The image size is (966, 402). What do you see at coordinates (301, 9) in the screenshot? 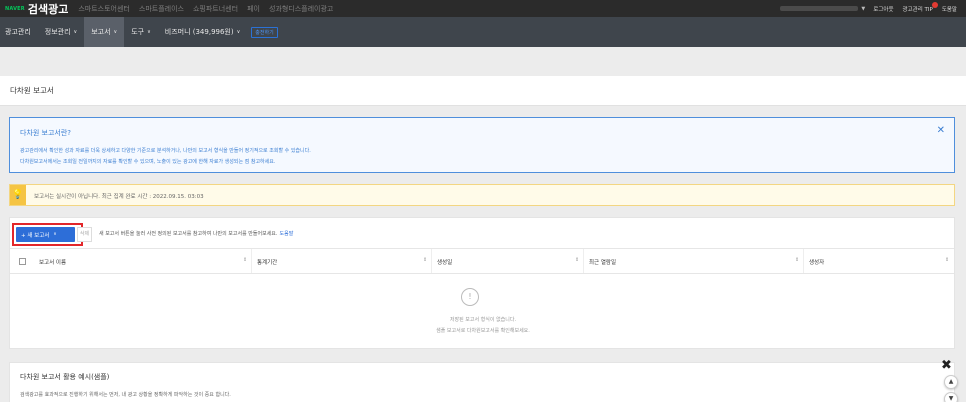
I see `service-link-display-ads: 성과형디스플레이광고` at bounding box center [301, 9].